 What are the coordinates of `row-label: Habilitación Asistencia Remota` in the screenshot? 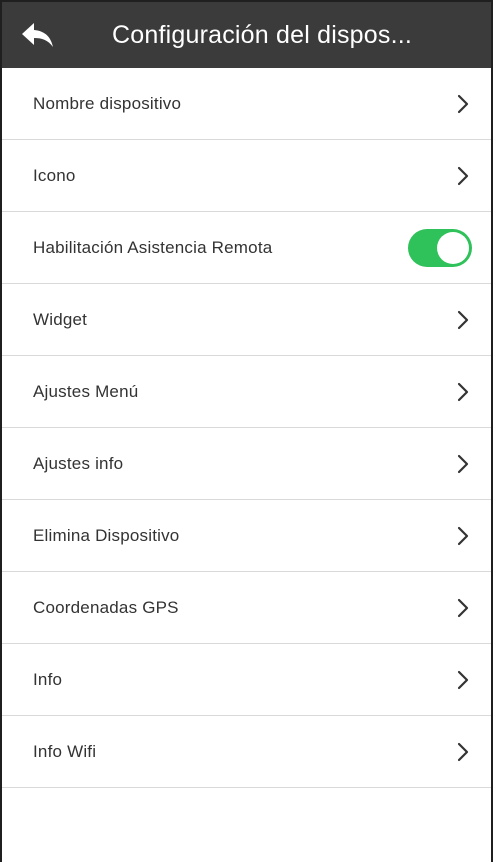 It's located at (153, 247).